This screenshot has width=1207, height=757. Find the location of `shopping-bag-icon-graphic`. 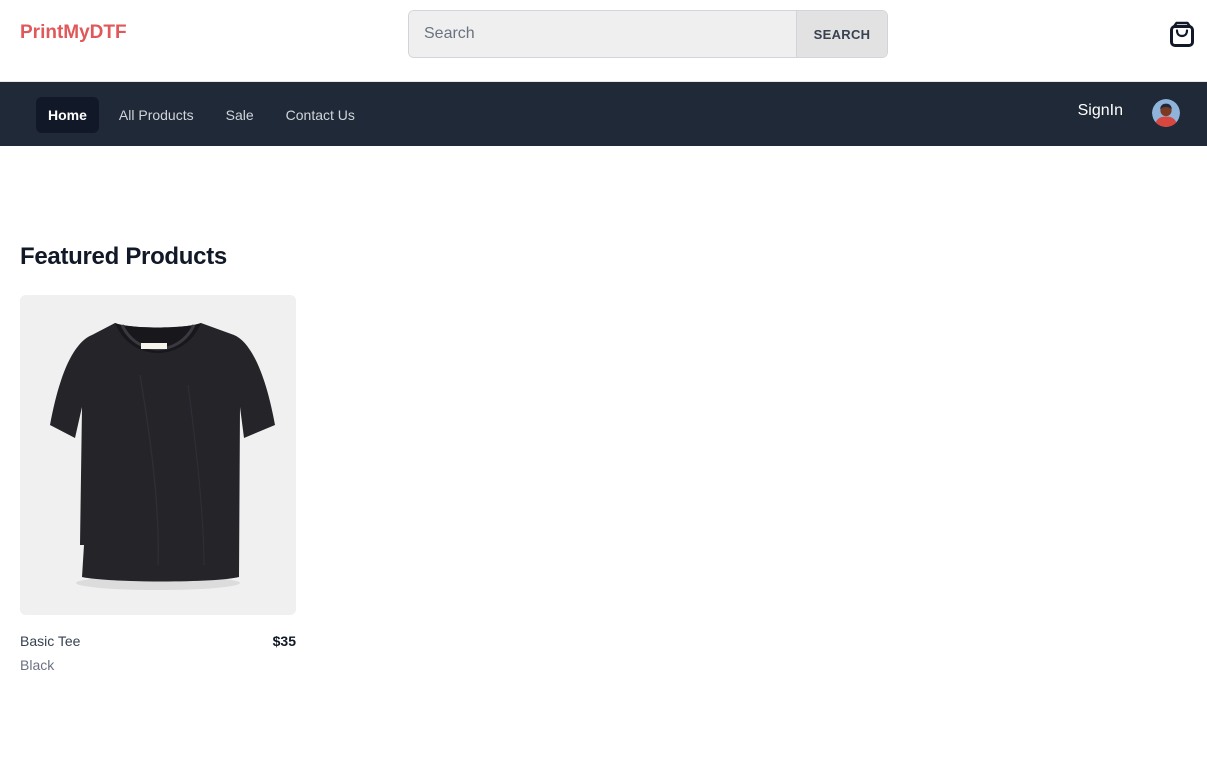

shopping-bag-icon-graphic is located at coordinates (1182, 34).